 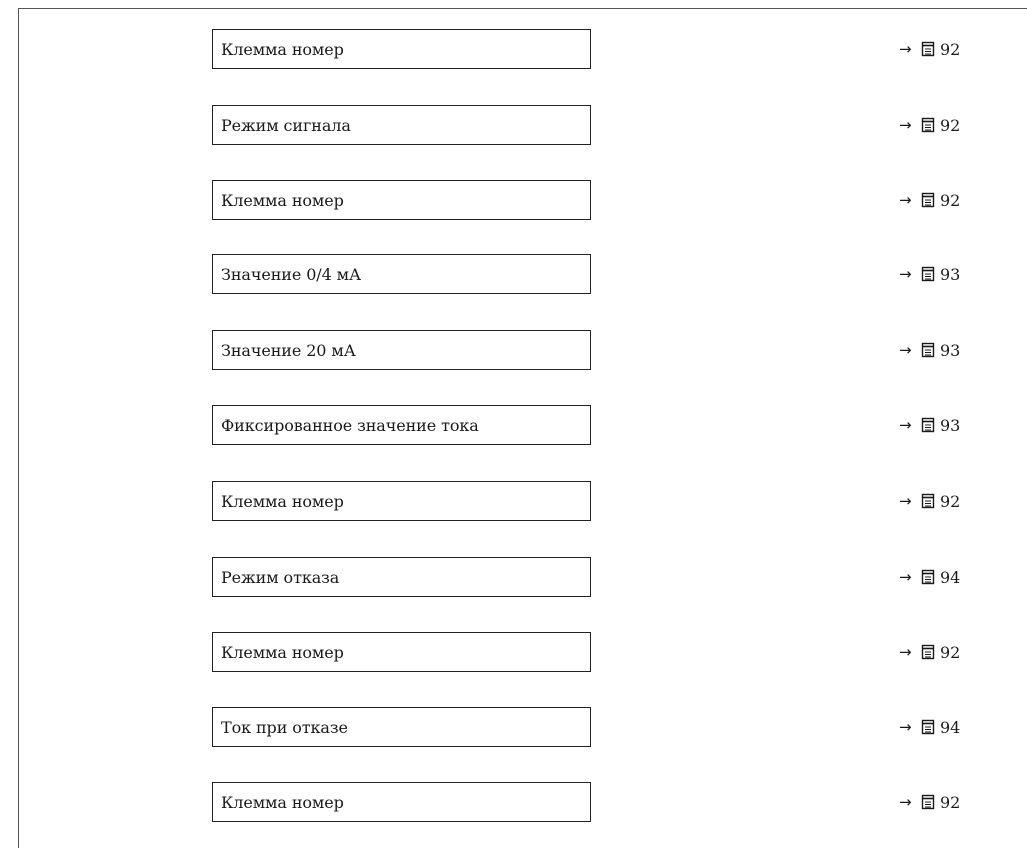 I want to click on parameter-label: Ток при отказе, so click(x=284, y=727).